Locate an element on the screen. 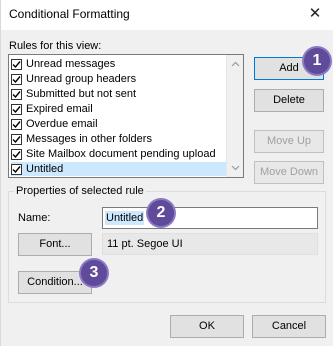 This screenshot has width=333, height=346. rule-label: Submitted but not sent is located at coordinates (81, 94).